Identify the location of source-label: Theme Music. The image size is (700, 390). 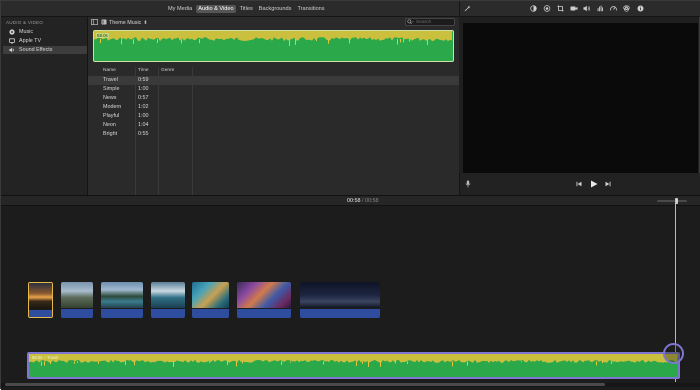
(125, 23).